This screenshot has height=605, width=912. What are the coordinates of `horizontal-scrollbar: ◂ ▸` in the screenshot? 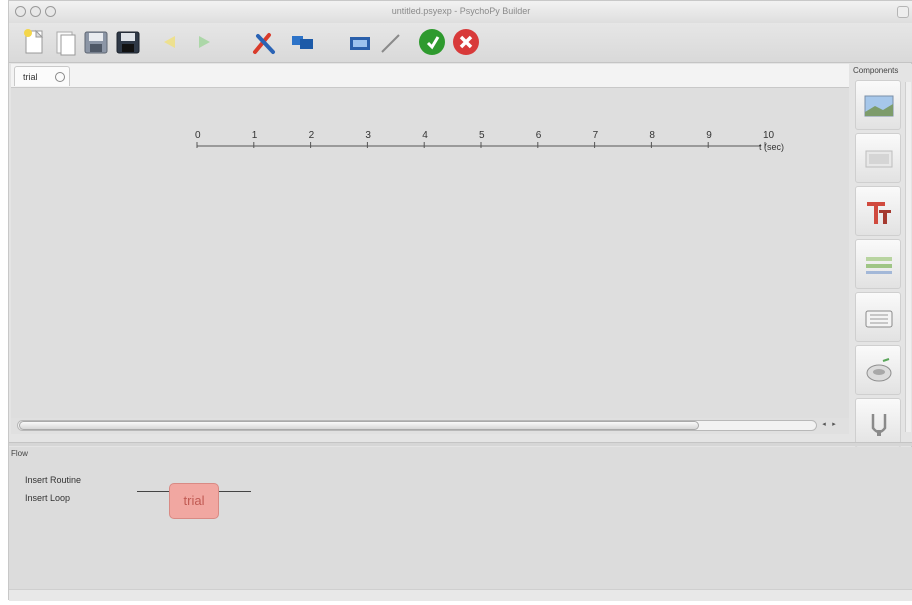 It's located at (429, 425).